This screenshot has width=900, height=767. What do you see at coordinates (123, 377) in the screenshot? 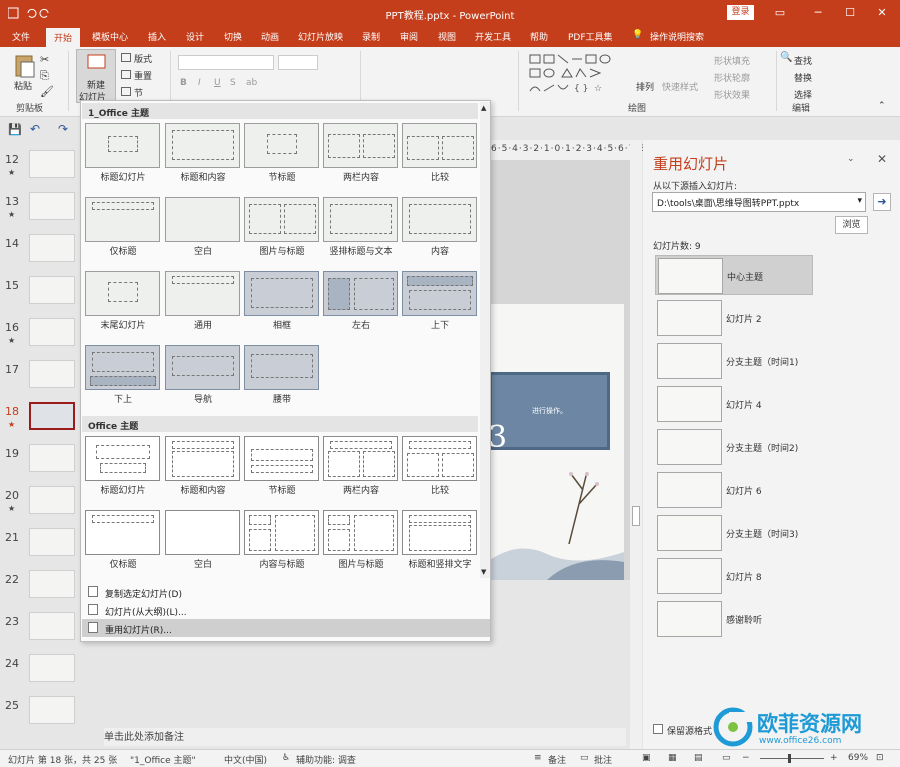
I see `layout-item: 下上` at bounding box center [123, 377].